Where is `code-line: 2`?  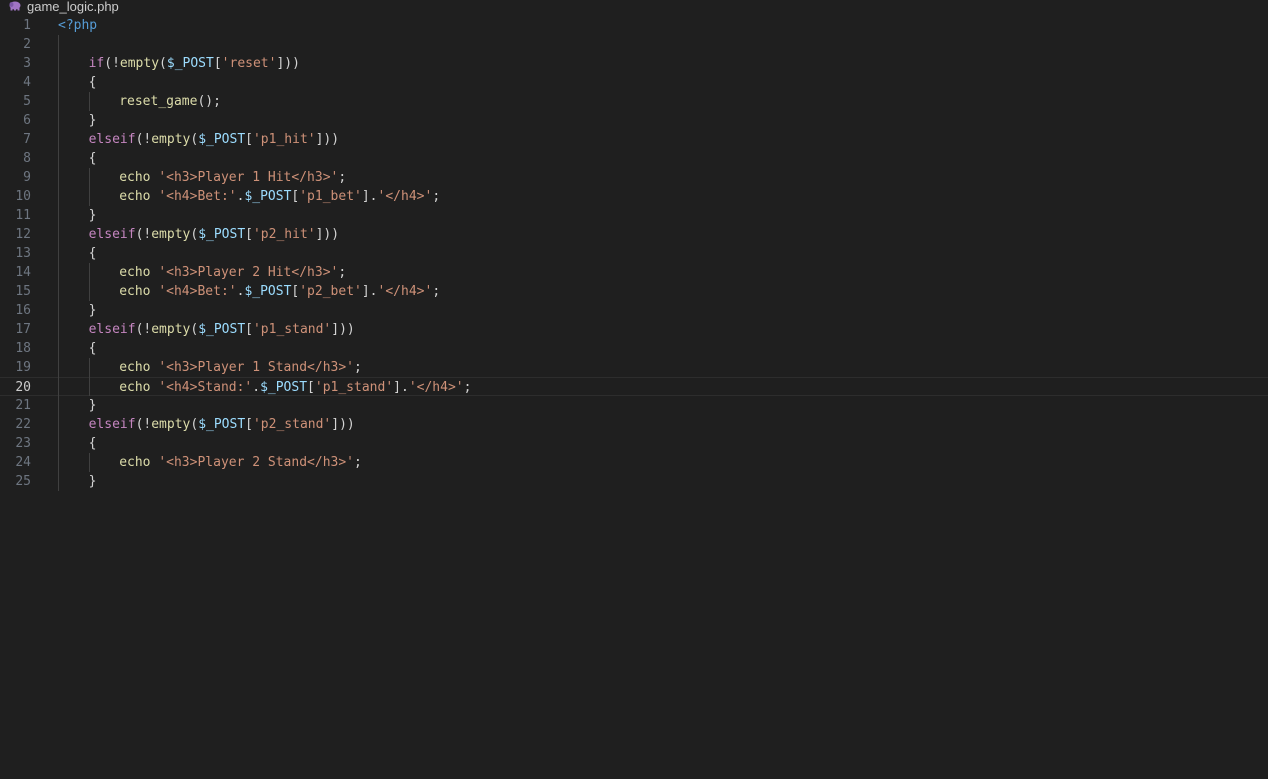
code-line: 2 is located at coordinates (634, 44).